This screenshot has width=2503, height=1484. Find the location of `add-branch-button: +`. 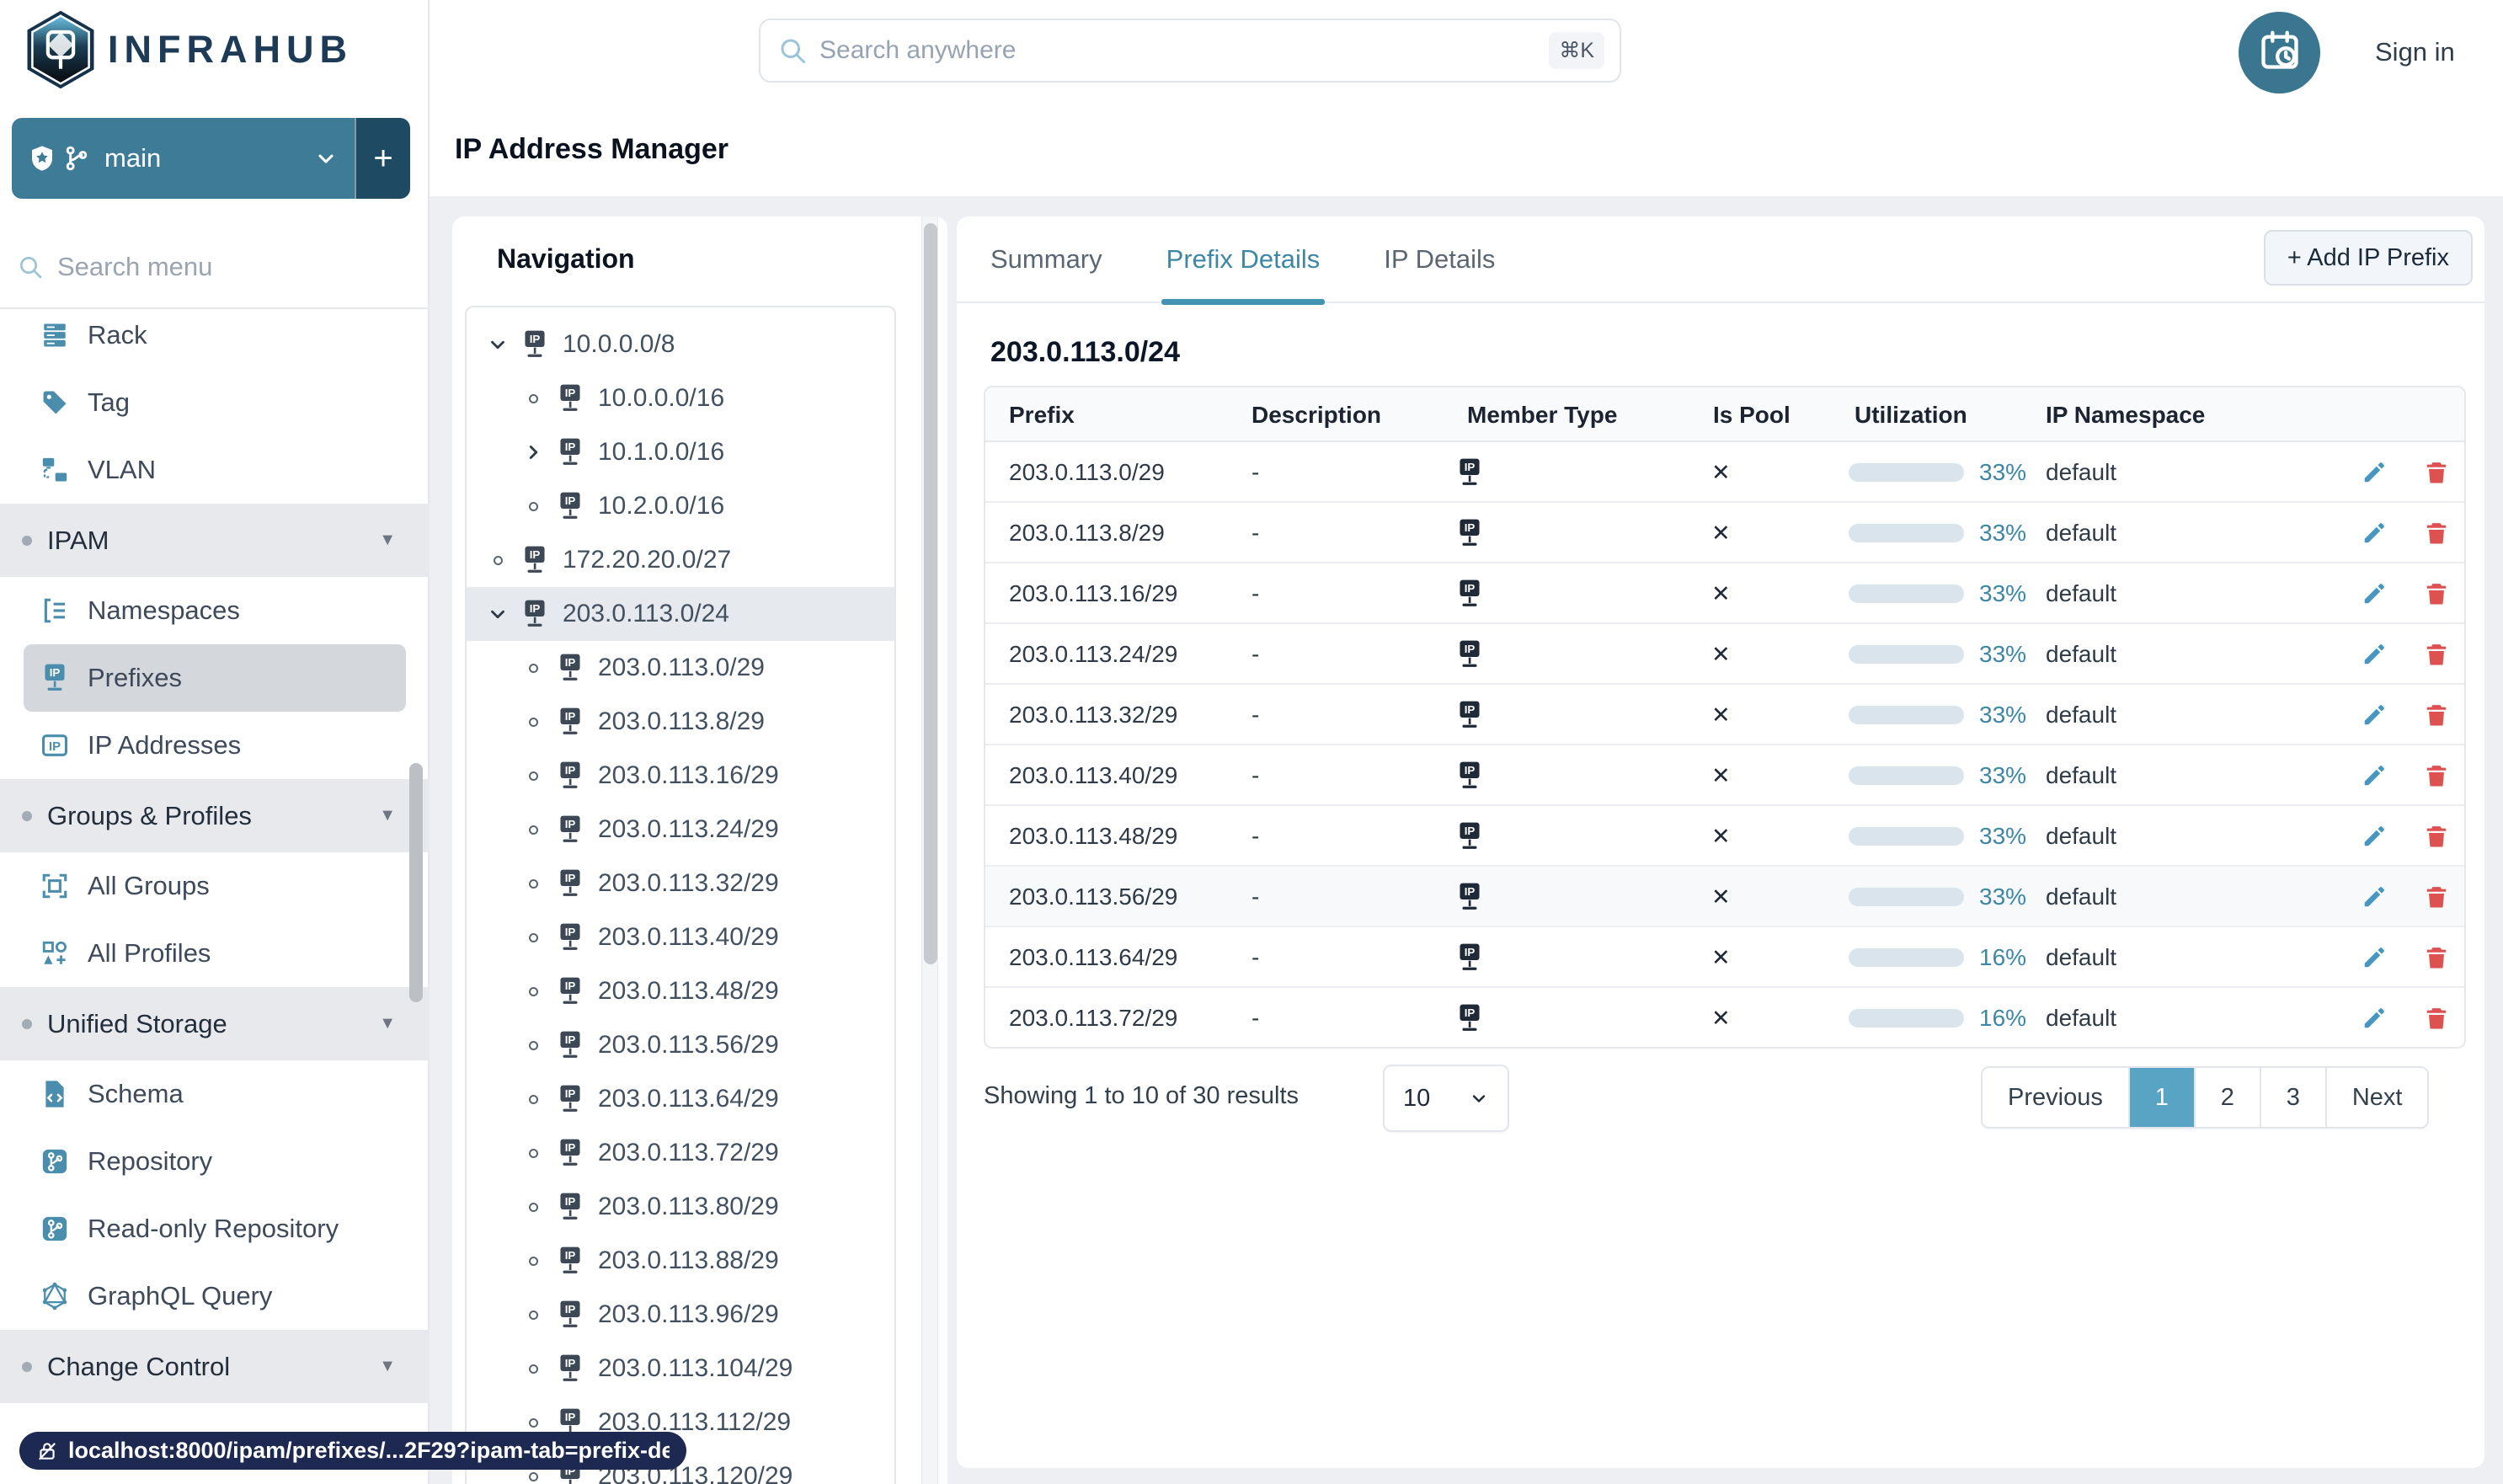

add-branch-button: + is located at coordinates (382, 158).